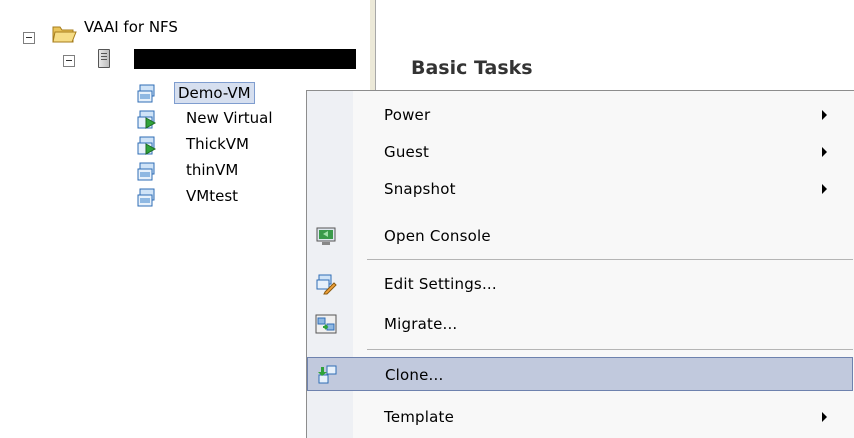  I want to click on menu-item-guest: Guest, so click(580, 152).